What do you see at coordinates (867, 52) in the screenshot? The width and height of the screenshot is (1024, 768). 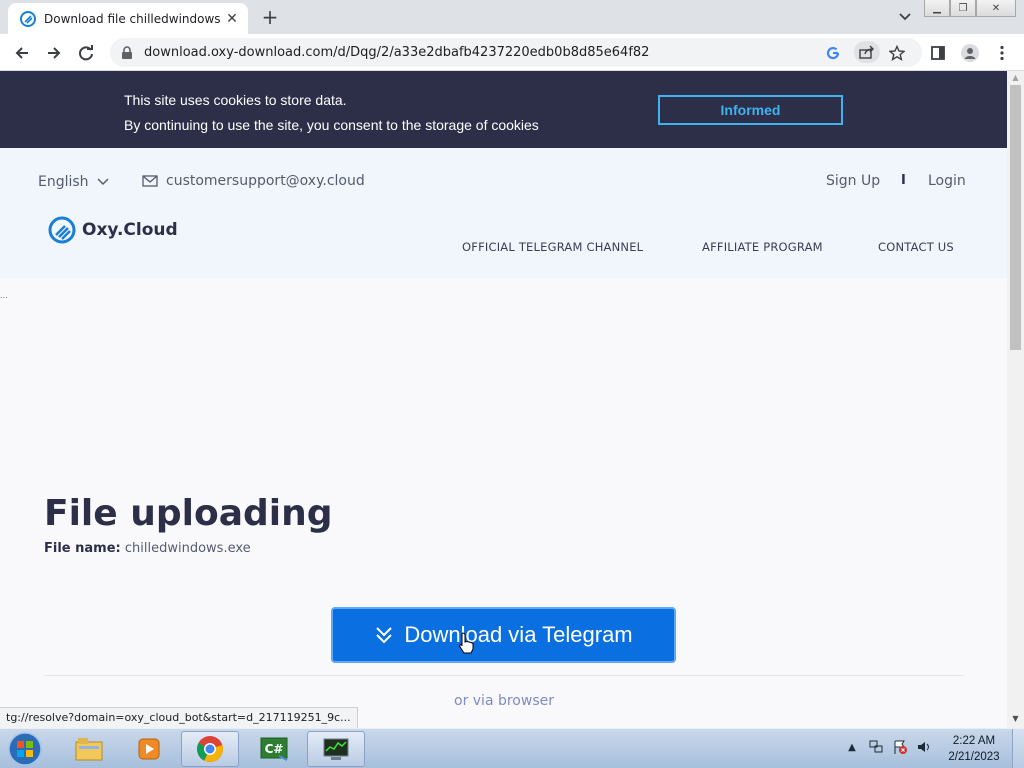 I see `share-icon` at bounding box center [867, 52].